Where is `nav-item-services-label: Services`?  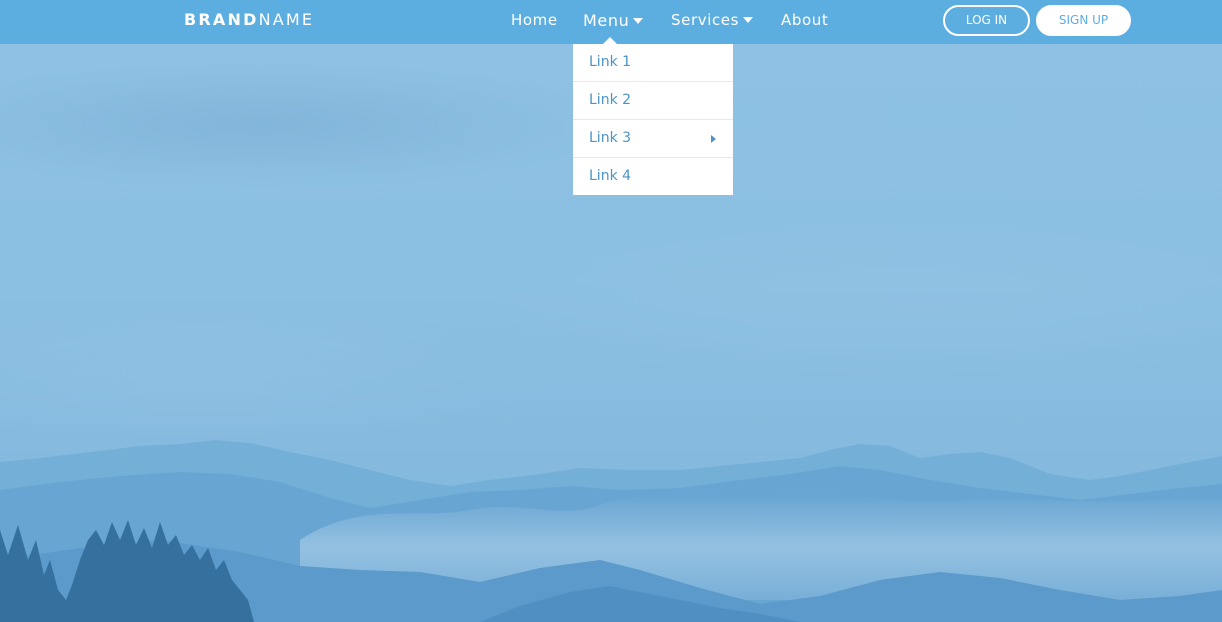
nav-item-services-label: Services is located at coordinates (705, 20).